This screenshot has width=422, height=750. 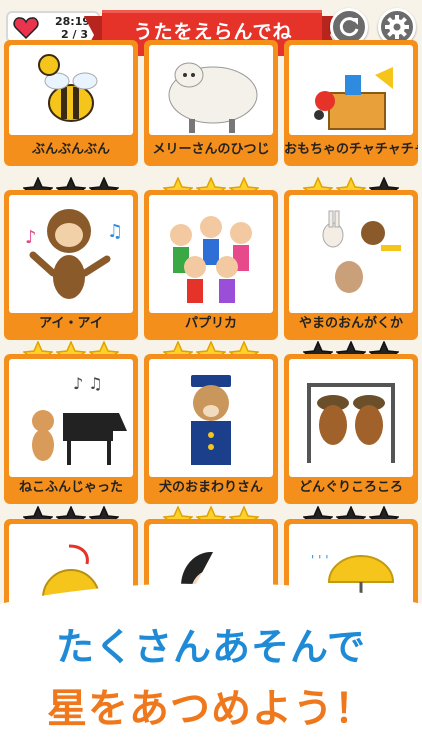 I want to click on song-card: メリーさんのひつじ, so click(x=211, y=103).